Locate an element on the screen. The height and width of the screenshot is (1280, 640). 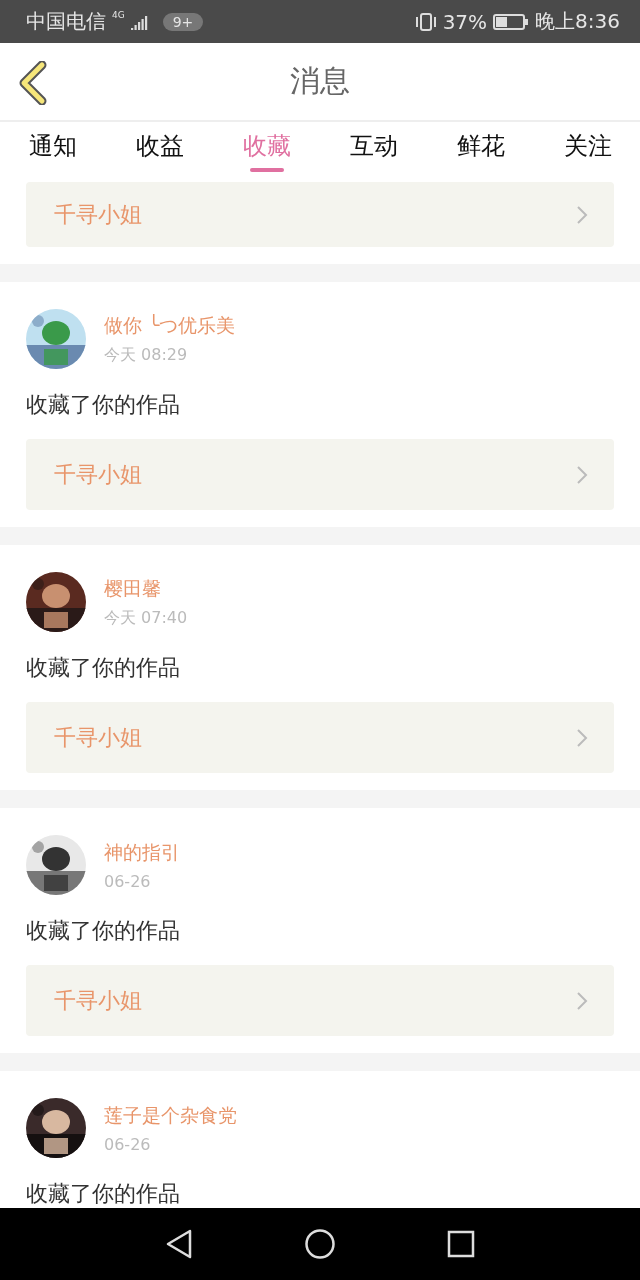
page-title: 消息 is located at coordinates (320, 81).